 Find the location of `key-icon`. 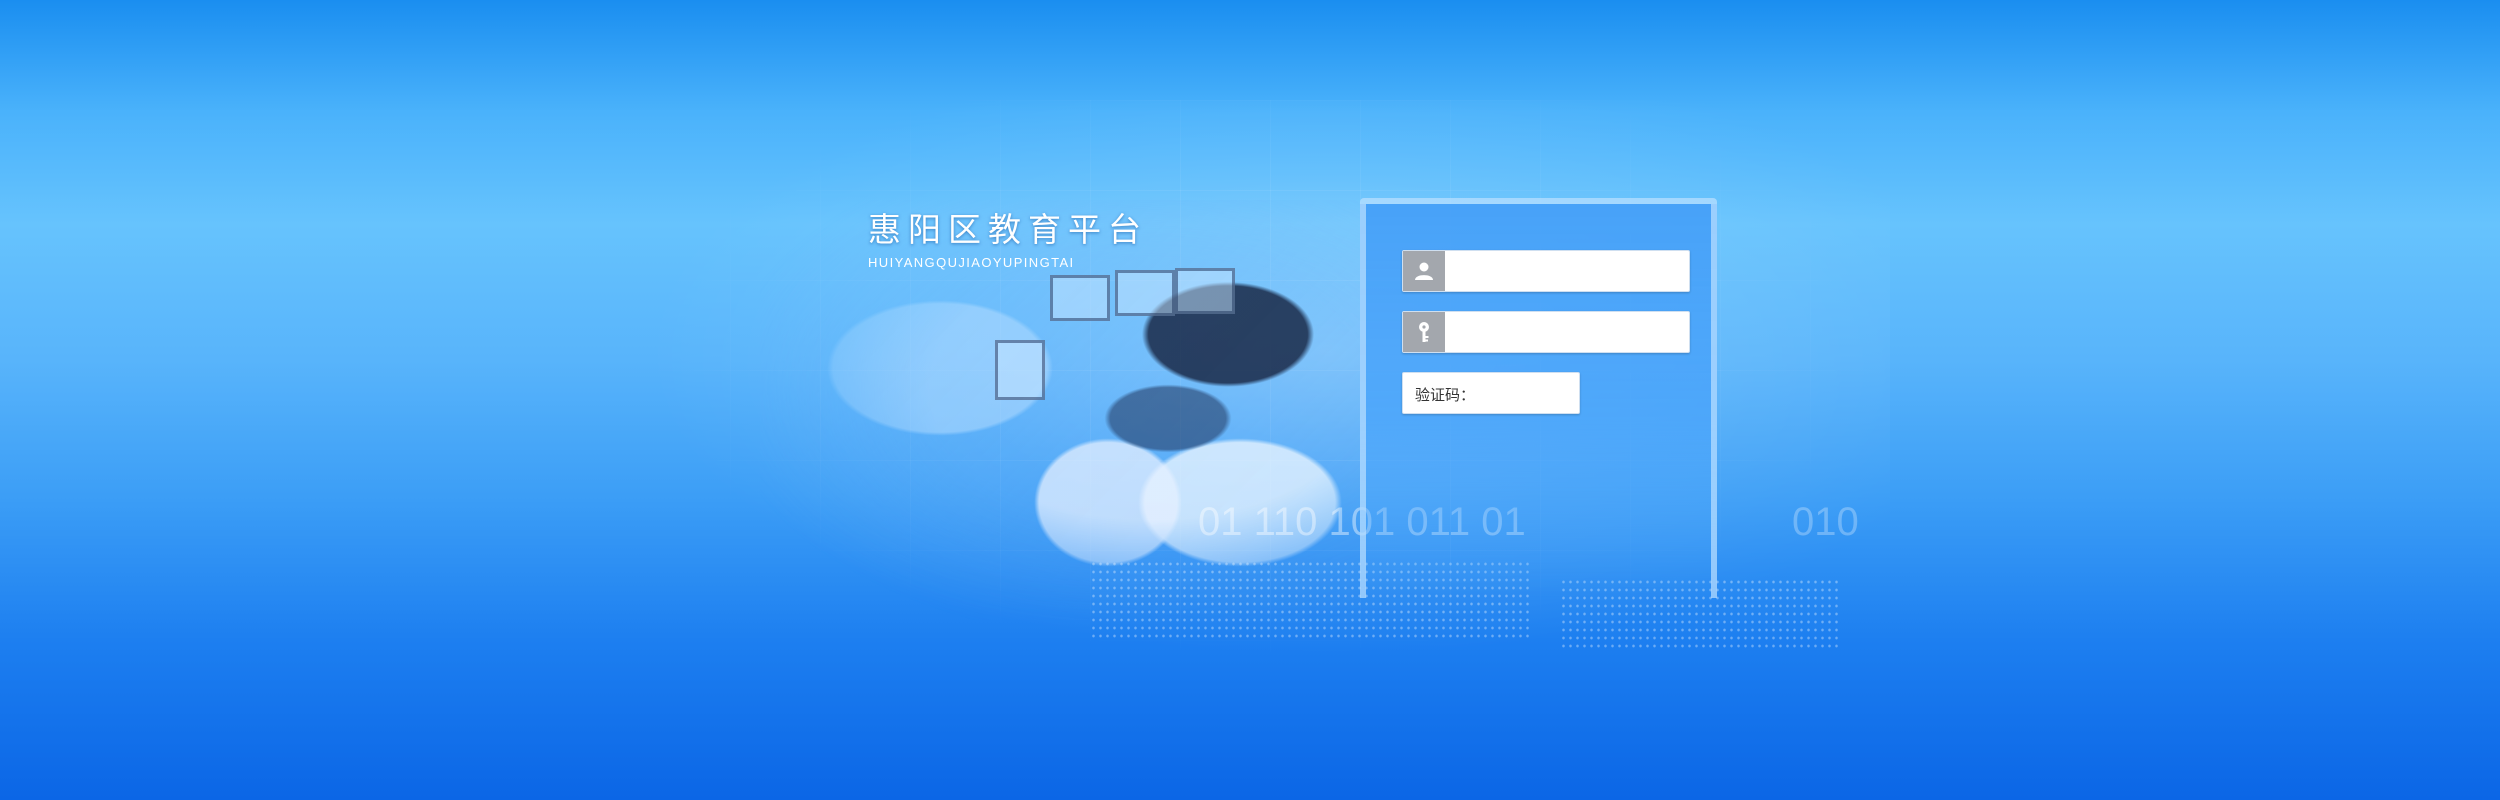

key-icon is located at coordinates (1424, 332).